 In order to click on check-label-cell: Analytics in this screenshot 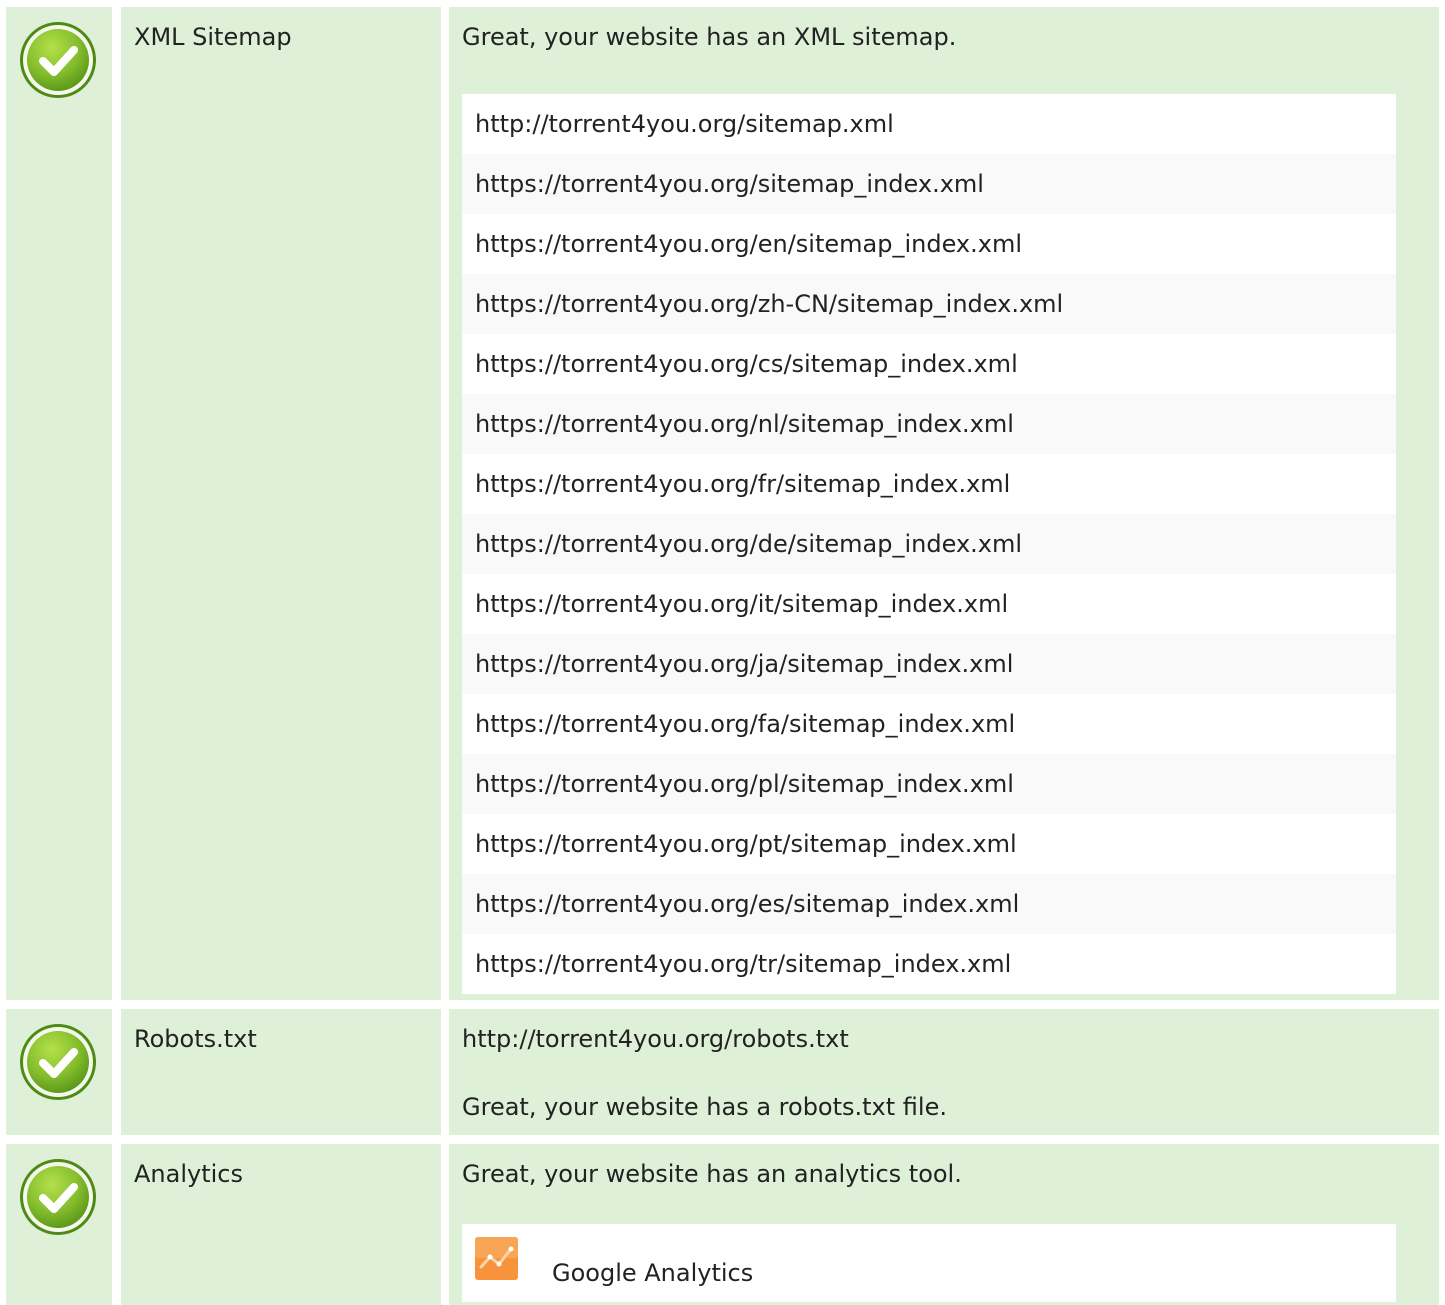, I will do `click(281, 1224)`.